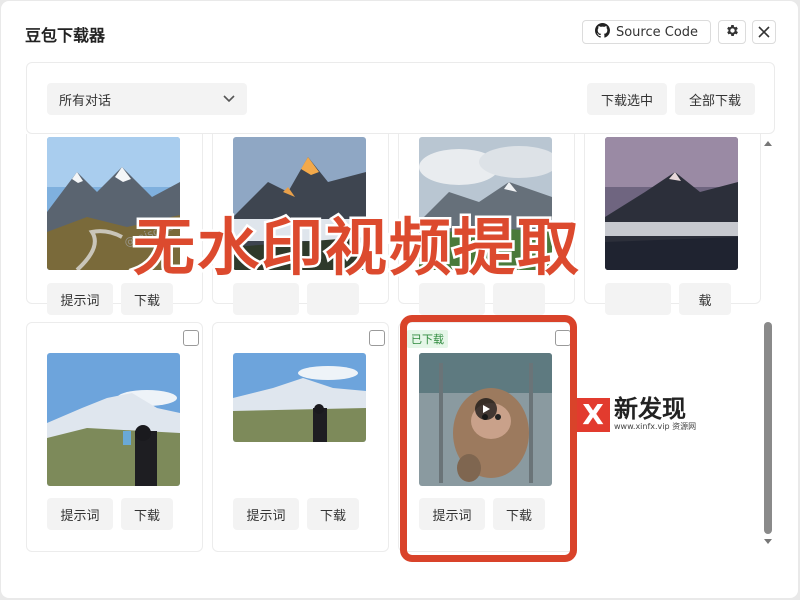  I want to click on close-button, so click(764, 32).